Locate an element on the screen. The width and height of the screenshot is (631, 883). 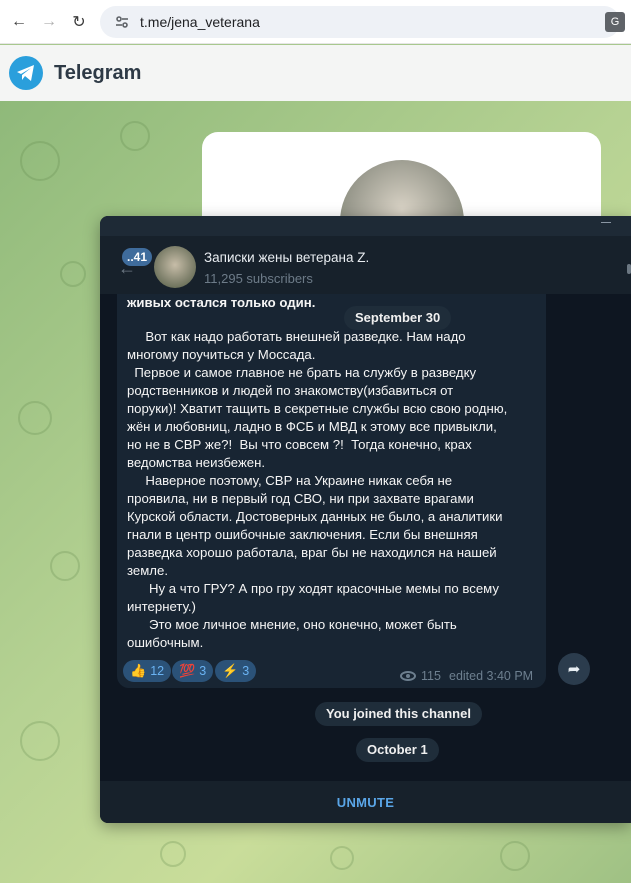
channel-name: Записки жены ветерана Z. is located at coordinates (287, 257).